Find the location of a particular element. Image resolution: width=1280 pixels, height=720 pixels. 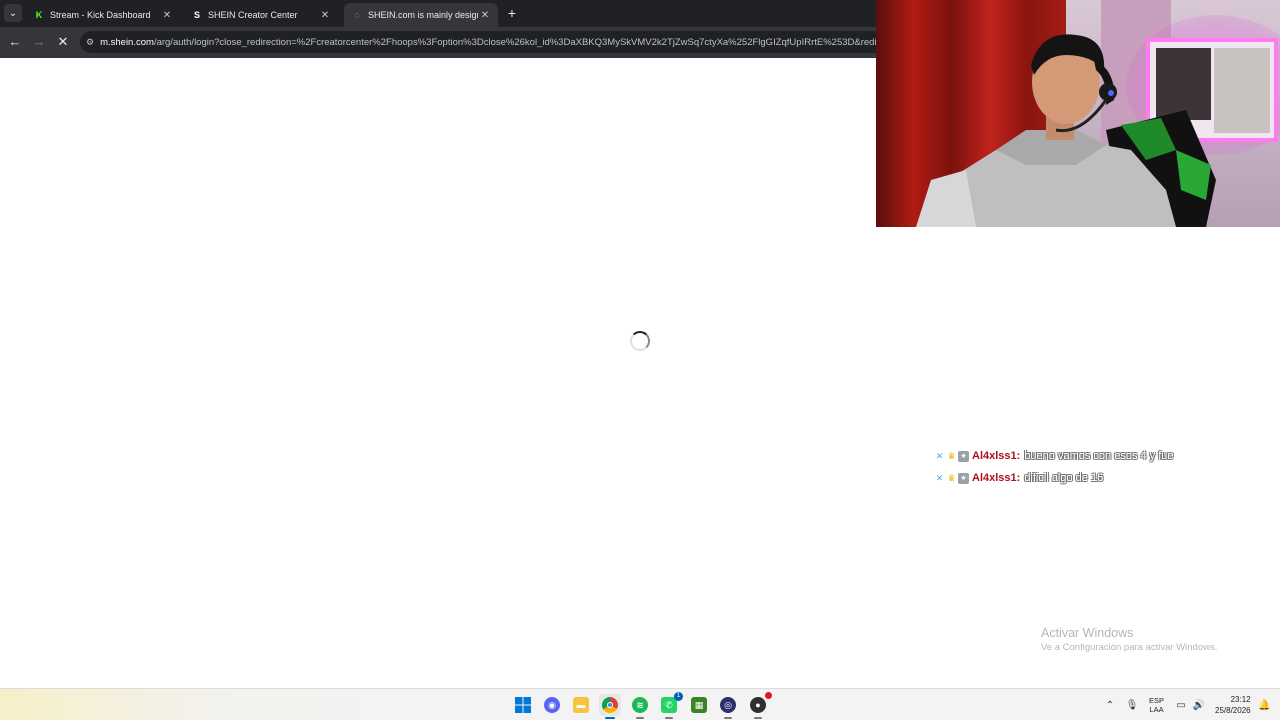

watermark-subtitle: Ve a Configuración para activar Windows. is located at coordinates (1129, 647).